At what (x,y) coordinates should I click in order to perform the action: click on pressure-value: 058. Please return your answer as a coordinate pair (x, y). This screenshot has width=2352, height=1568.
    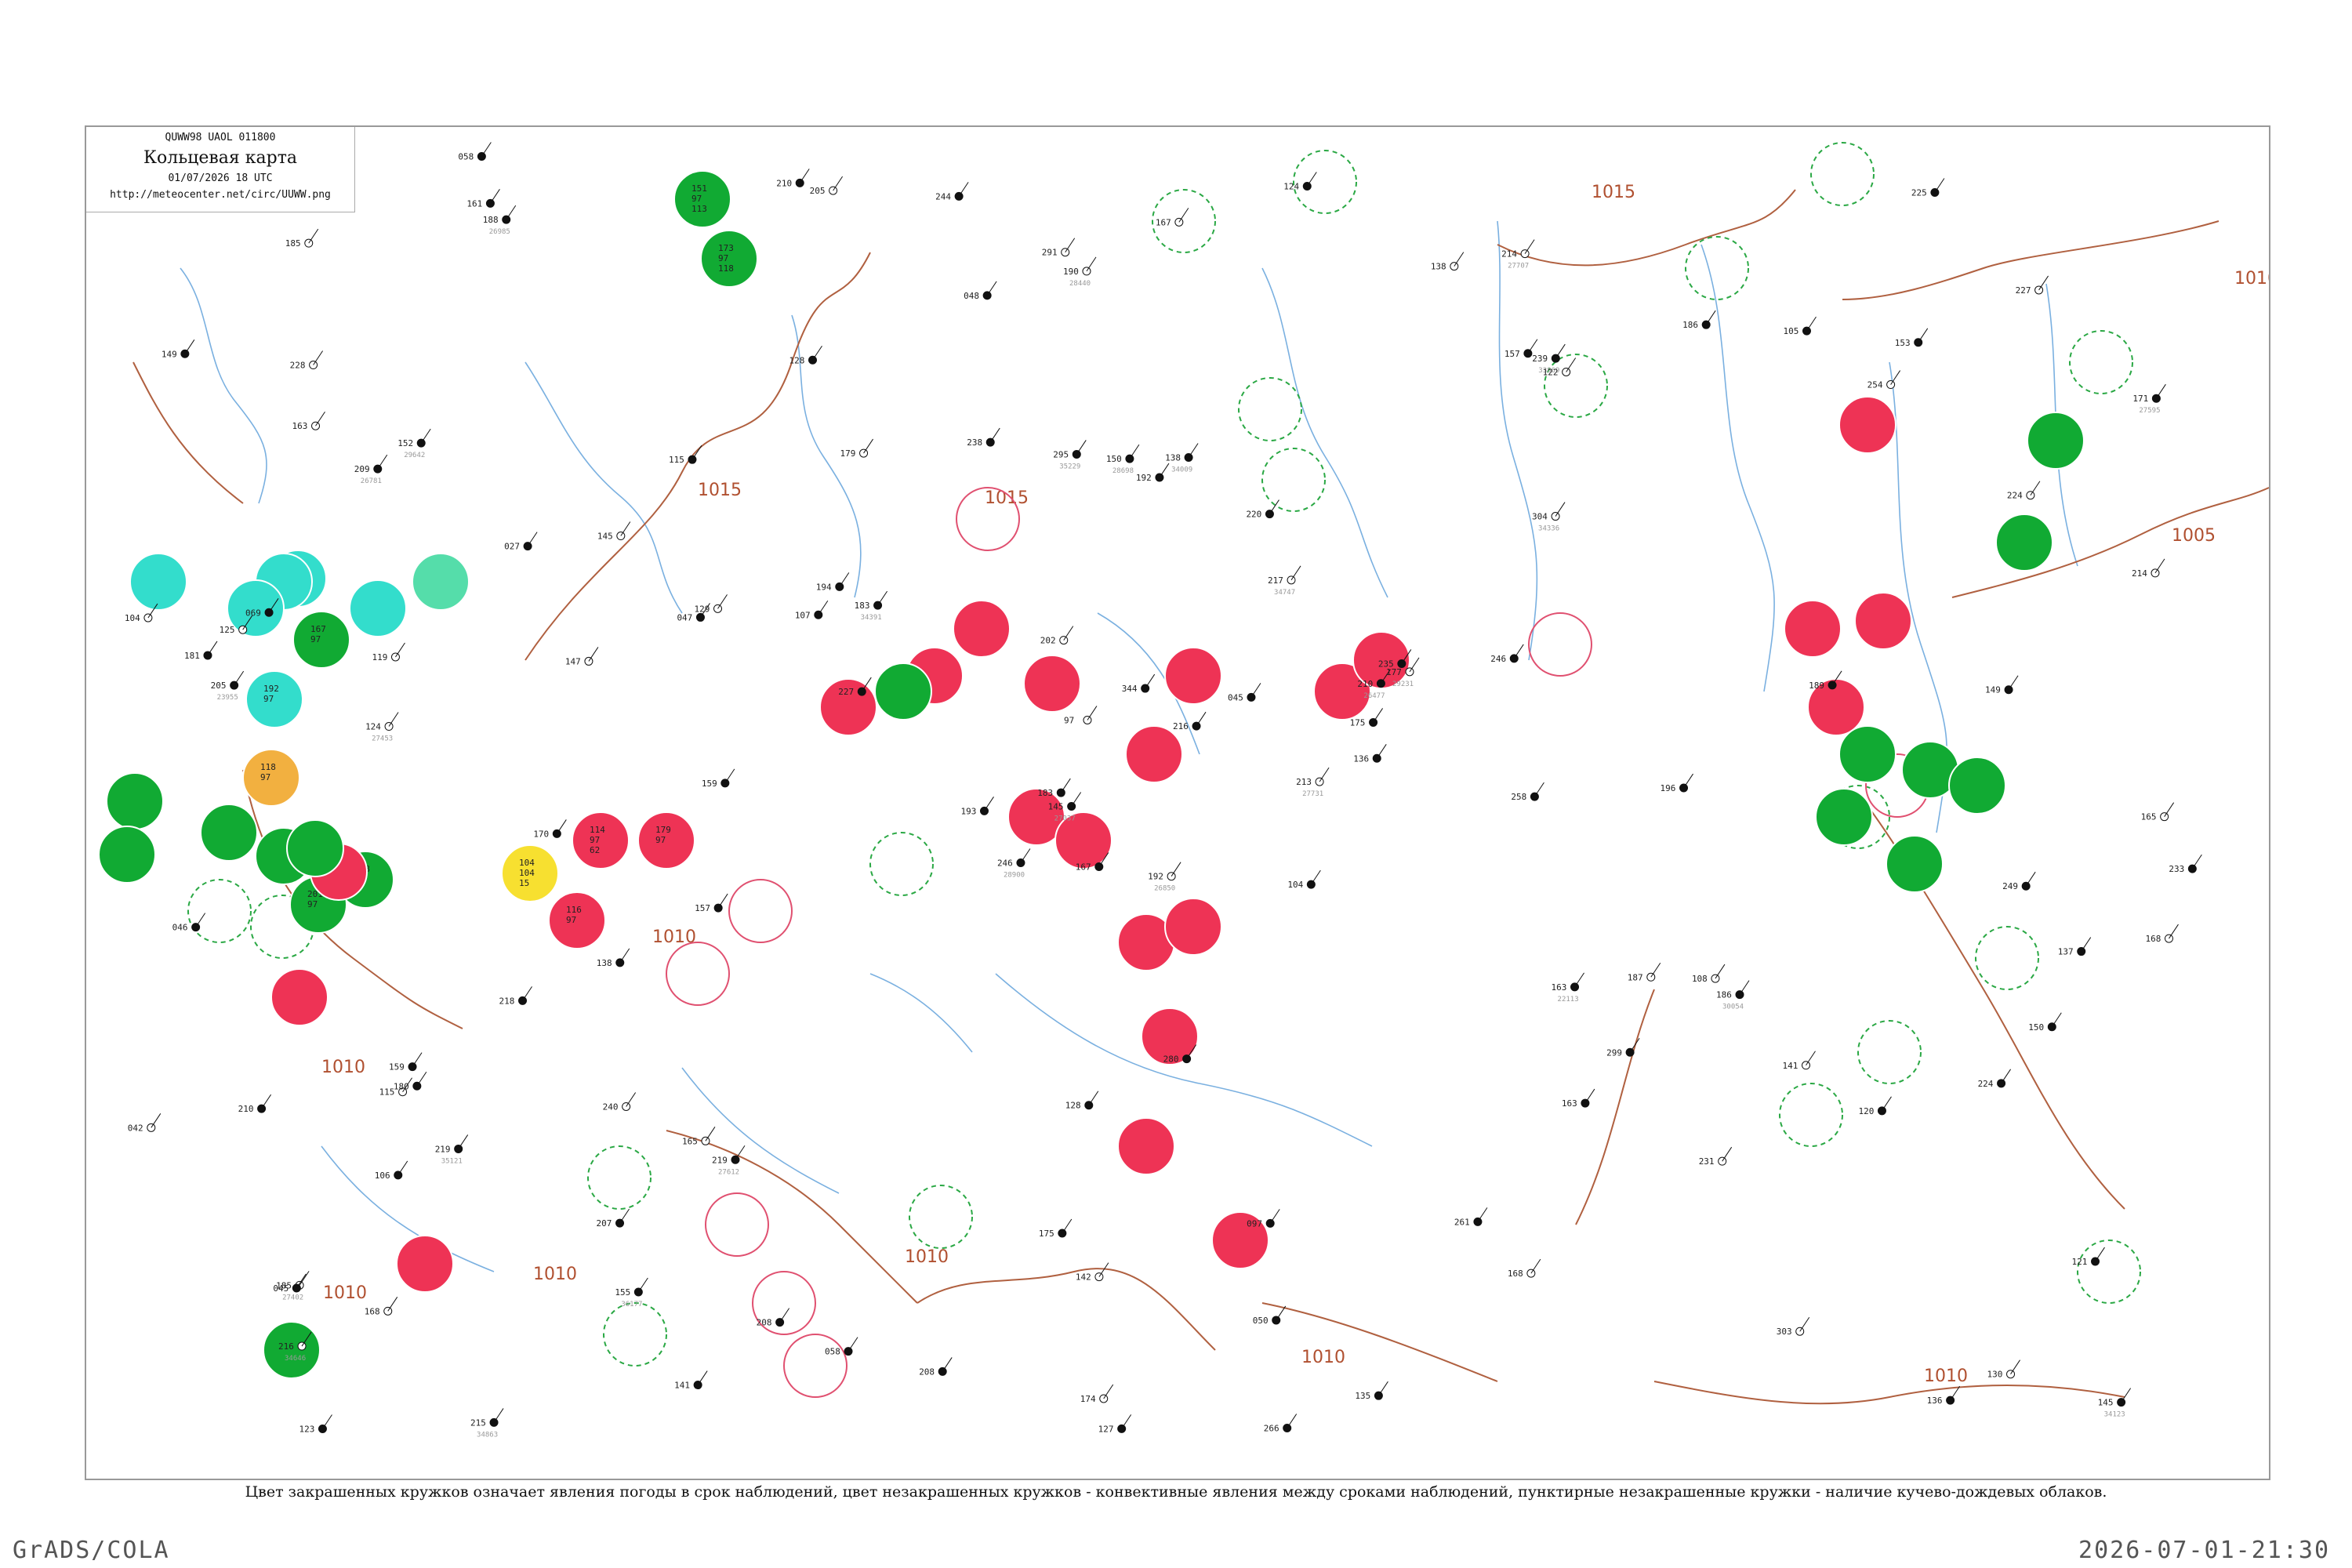
    Looking at the image, I should click on (833, 1352).